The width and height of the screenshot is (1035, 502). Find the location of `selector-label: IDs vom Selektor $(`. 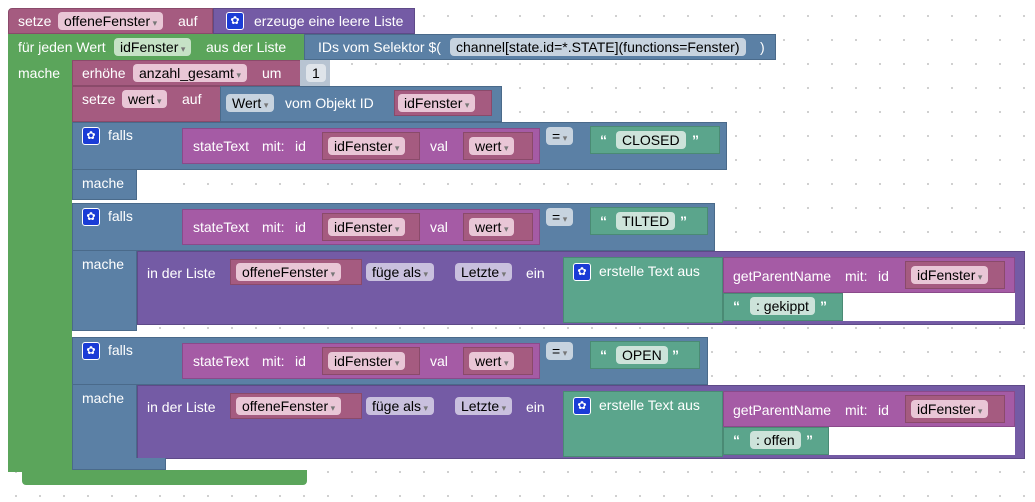

selector-label: IDs vom Selektor $( is located at coordinates (379, 47).